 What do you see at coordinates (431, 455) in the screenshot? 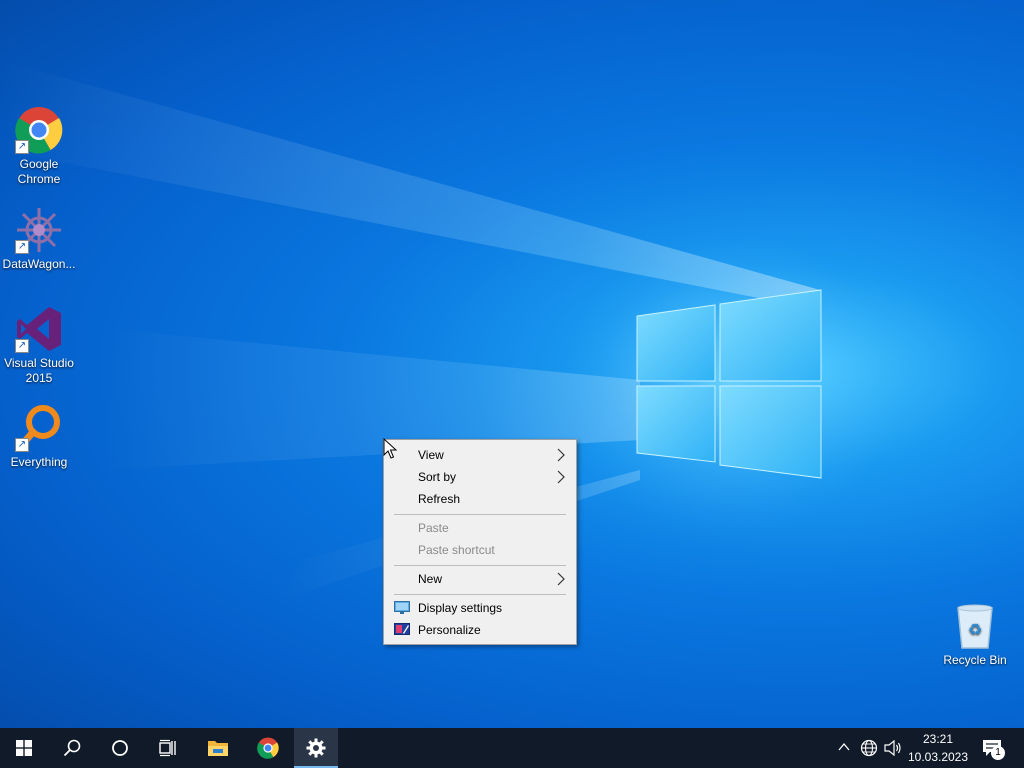
I see `menu-item-label: View` at bounding box center [431, 455].